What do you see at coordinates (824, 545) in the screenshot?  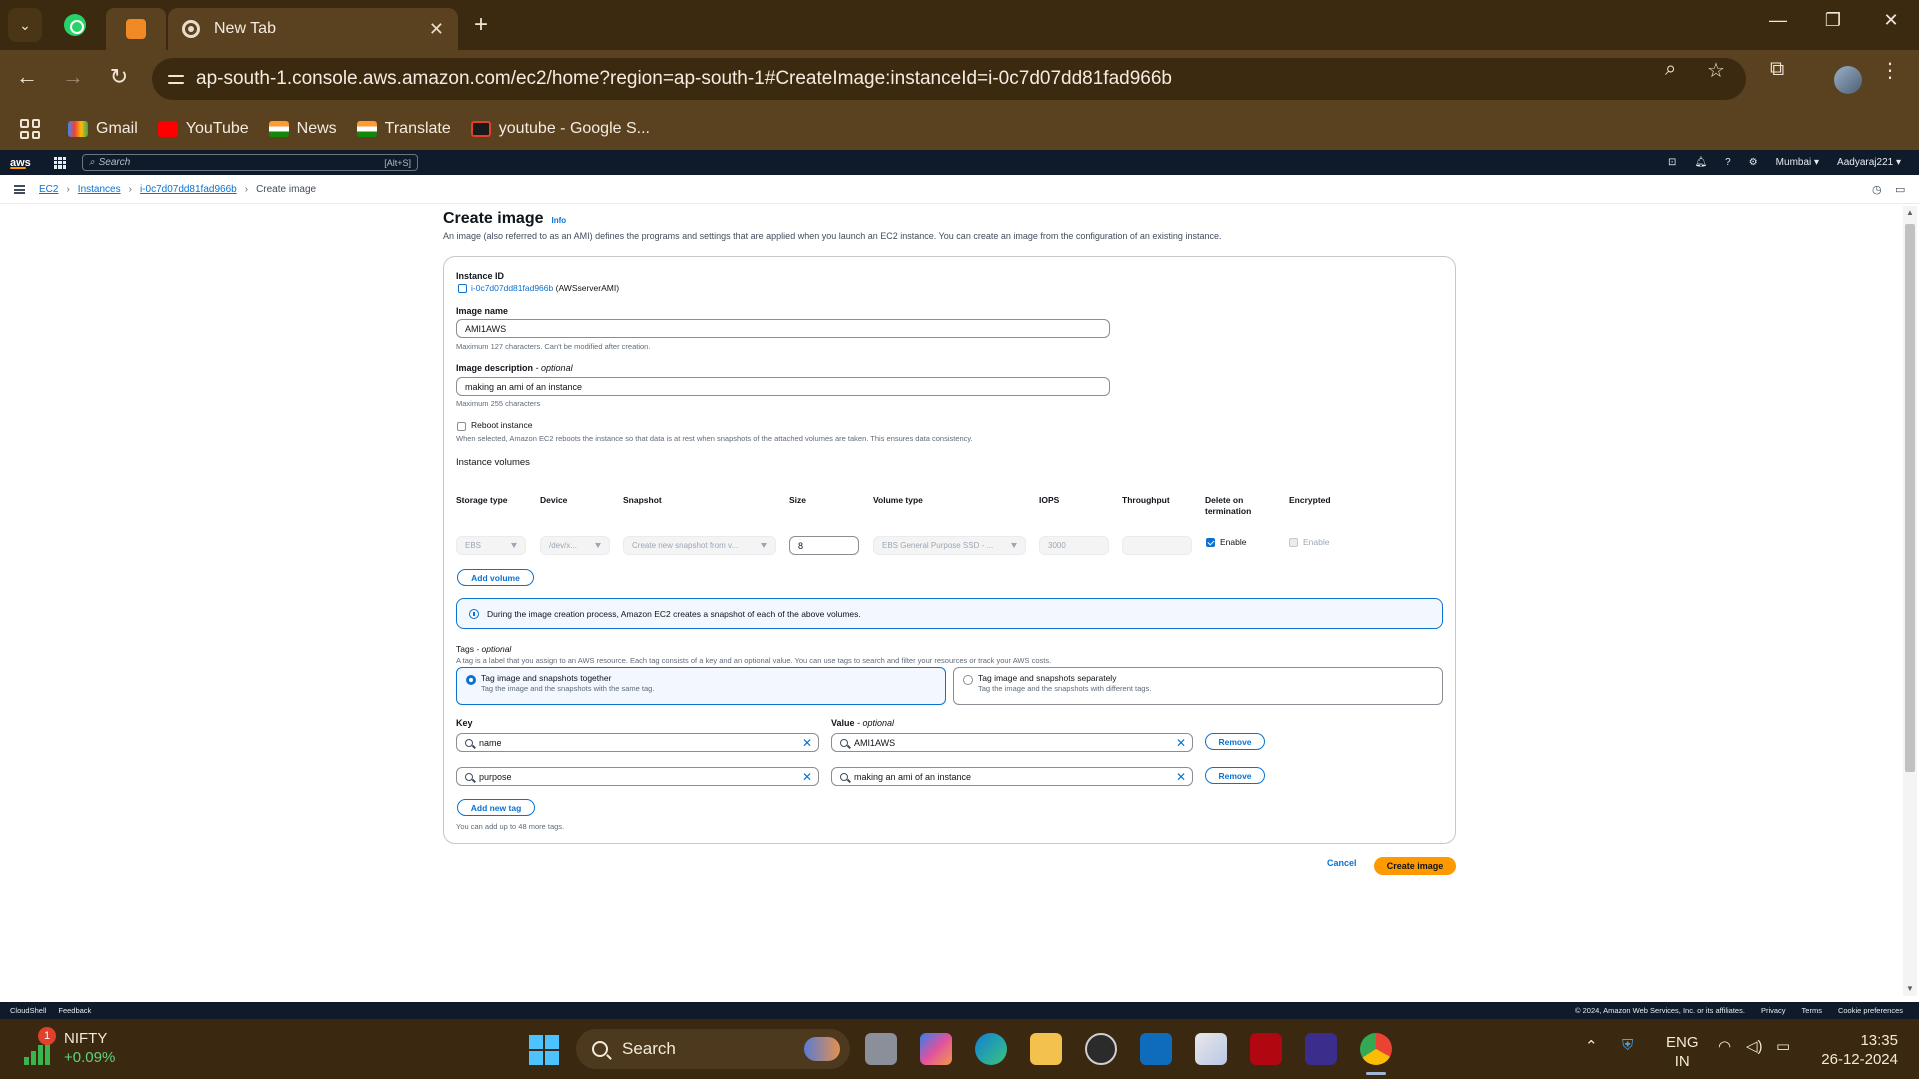 I see `volume-size-input: 8` at bounding box center [824, 545].